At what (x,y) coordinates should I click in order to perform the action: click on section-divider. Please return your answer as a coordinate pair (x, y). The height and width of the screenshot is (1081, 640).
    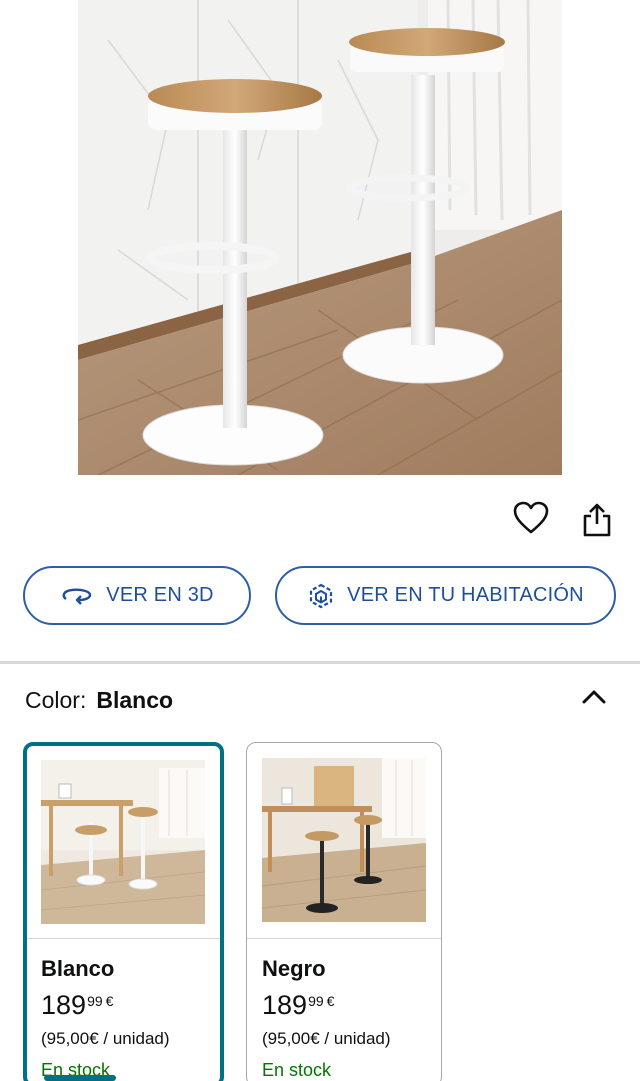
    Looking at the image, I should click on (320, 662).